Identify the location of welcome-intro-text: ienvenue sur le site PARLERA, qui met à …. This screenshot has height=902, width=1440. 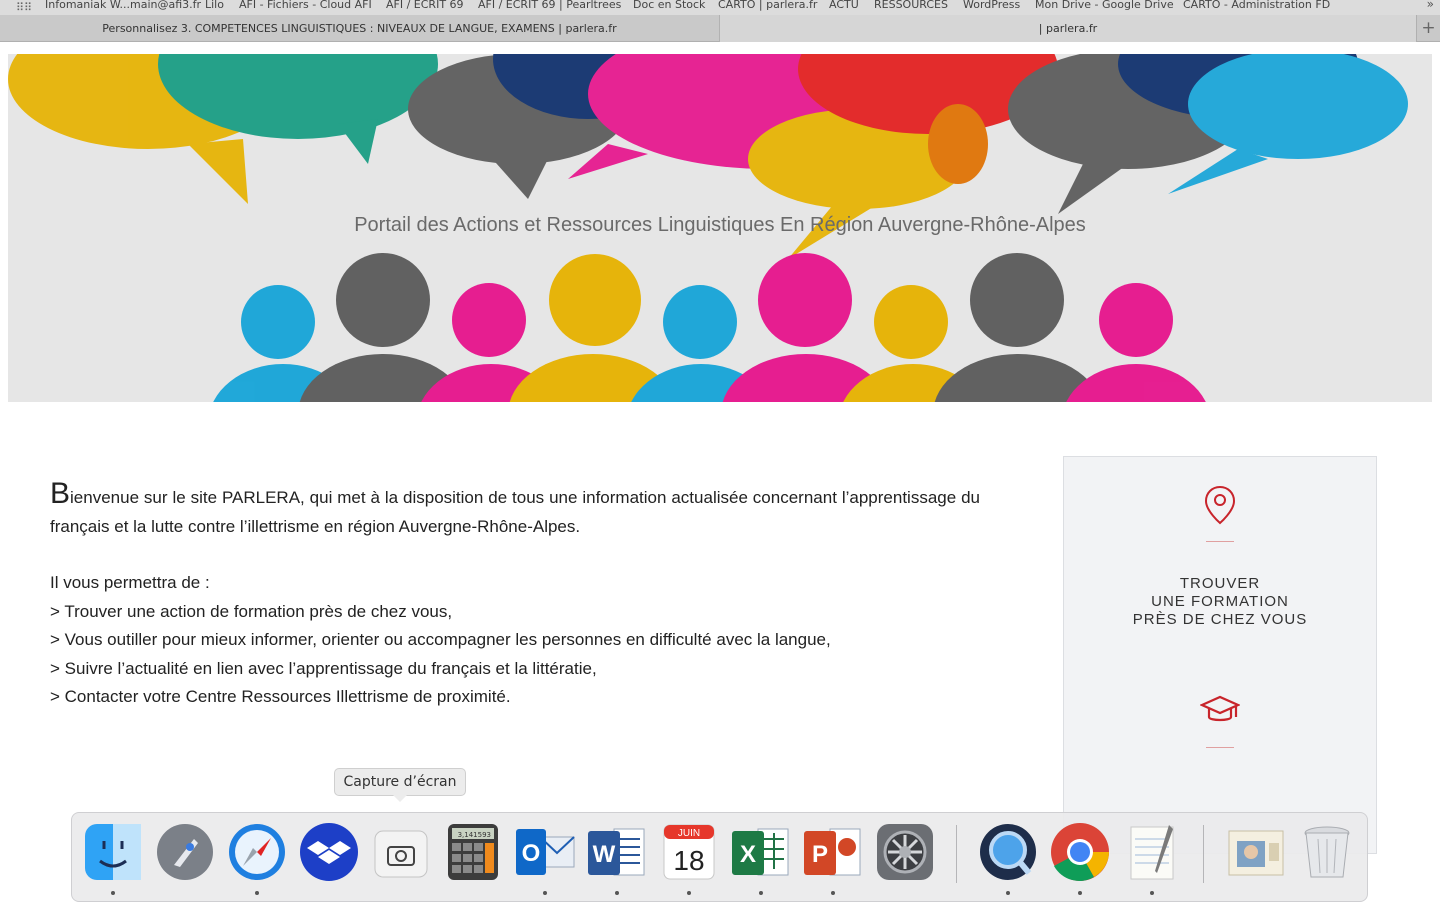
(515, 512).